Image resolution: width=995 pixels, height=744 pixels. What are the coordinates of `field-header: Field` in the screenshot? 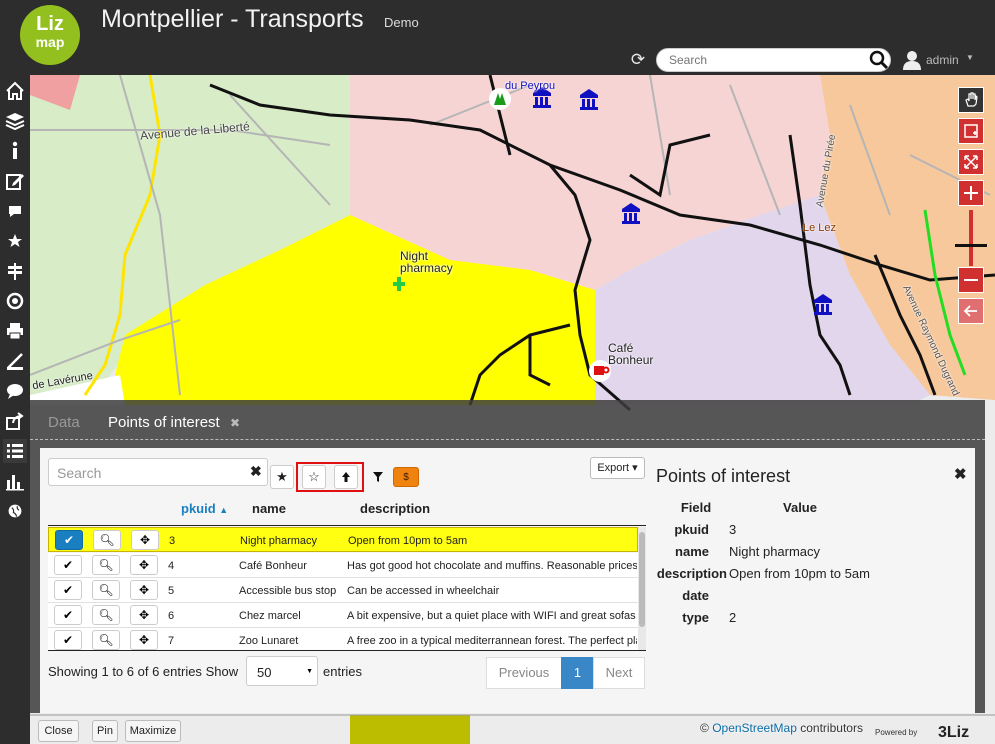 It's located at (696, 507).